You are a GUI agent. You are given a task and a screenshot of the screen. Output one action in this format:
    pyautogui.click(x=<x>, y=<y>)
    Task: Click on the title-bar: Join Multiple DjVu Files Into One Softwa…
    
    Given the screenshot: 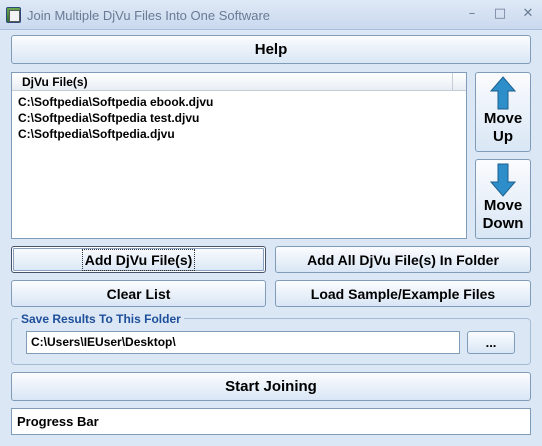 What is the action you would take?
    pyautogui.click(x=271, y=15)
    